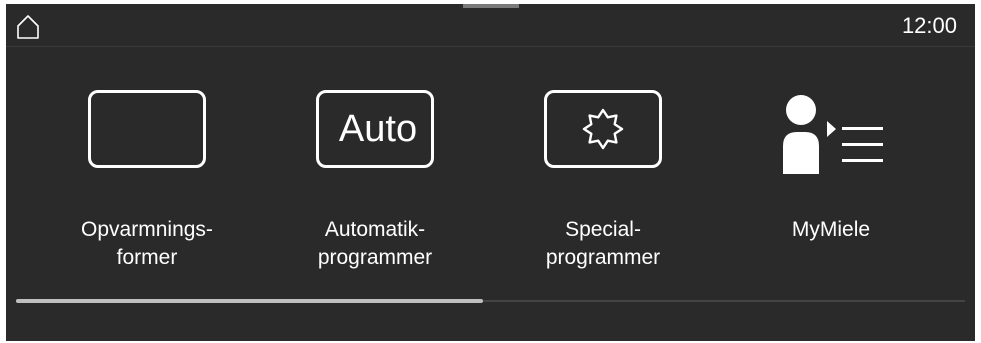 This screenshot has height=343, width=981. What do you see at coordinates (603, 243) in the screenshot?
I see `tile-label: Special- programmer` at bounding box center [603, 243].